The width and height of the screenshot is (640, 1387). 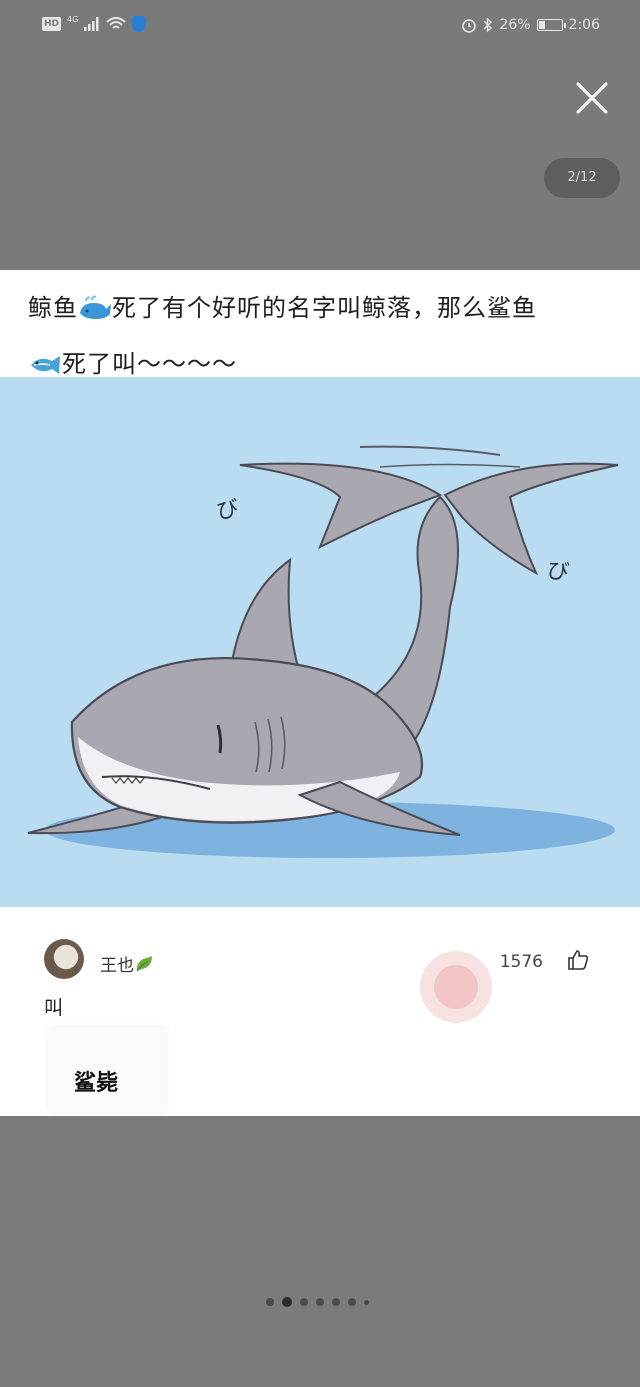 What do you see at coordinates (53, 308) in the screenshot?
I see `title-part-1: 鲸鱼` at bounding box center [53, 308].